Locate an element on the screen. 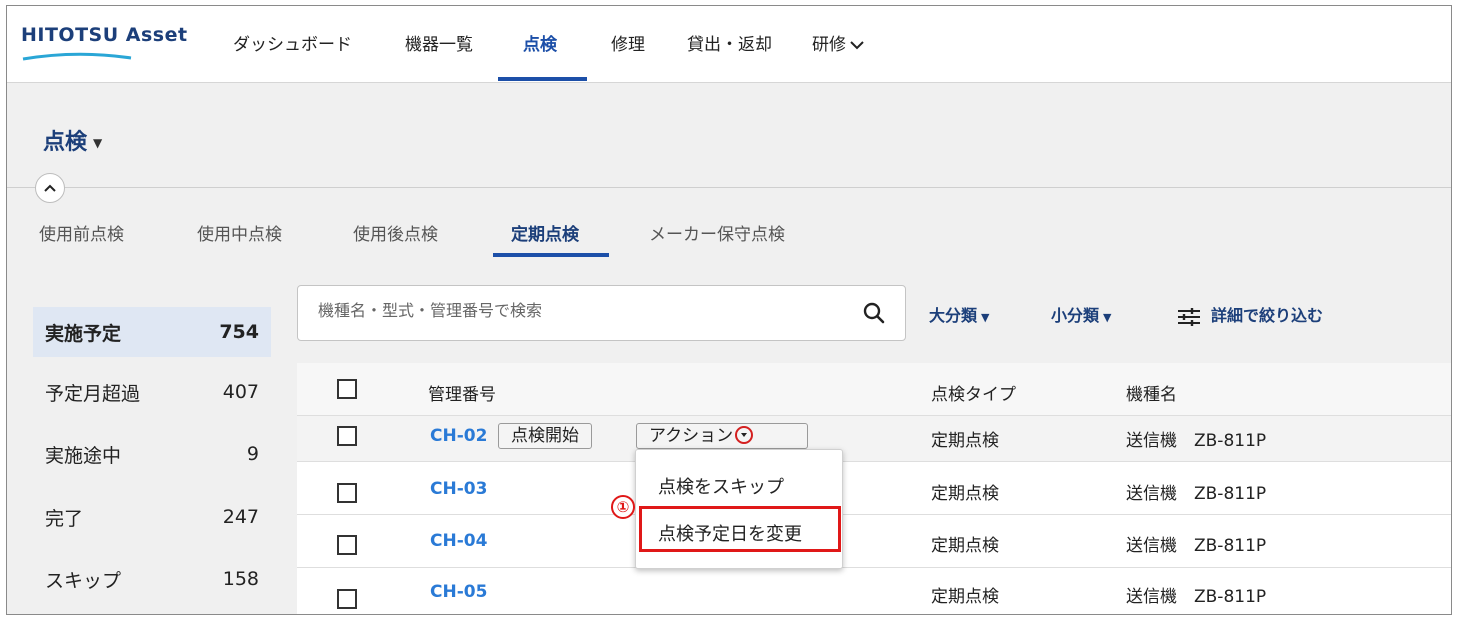  equipment-id-link: CH-02 is located at coordinates (458, 436).